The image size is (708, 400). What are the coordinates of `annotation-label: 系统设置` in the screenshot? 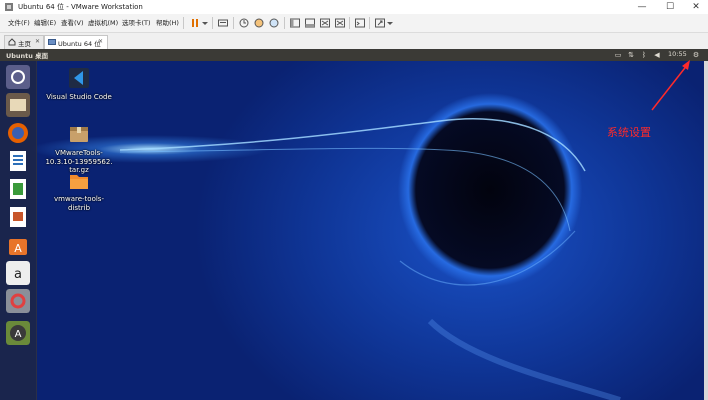 It's located at (629, 132).